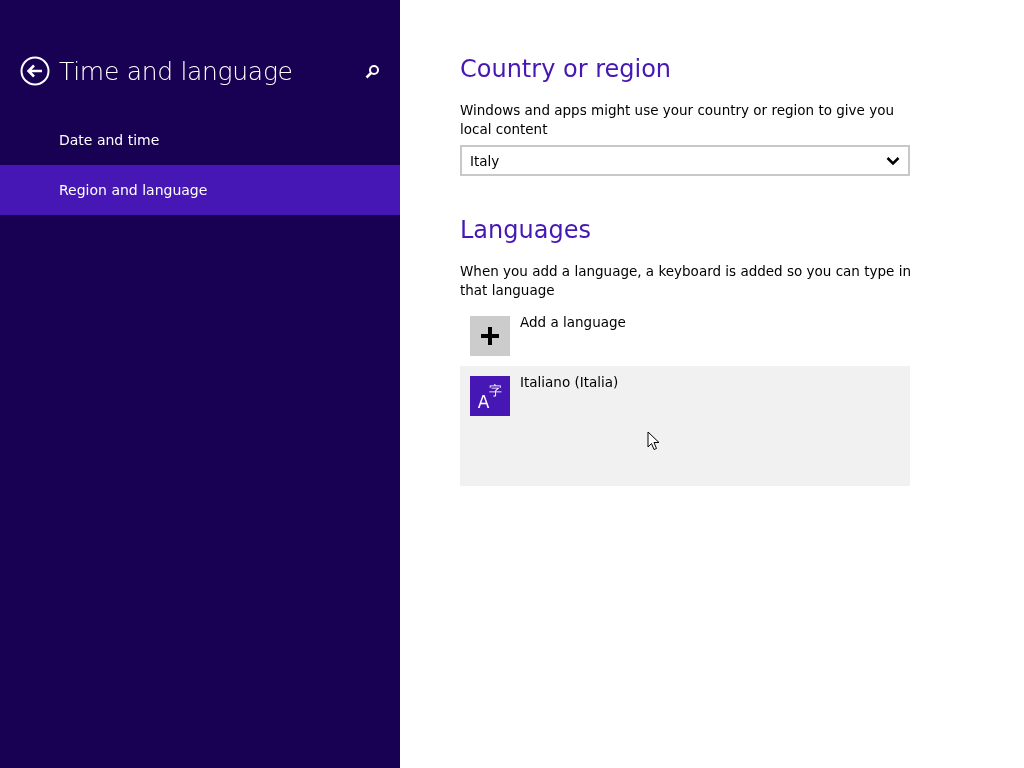  I want to click on add-language-item: Add a language, so click(685, 336).